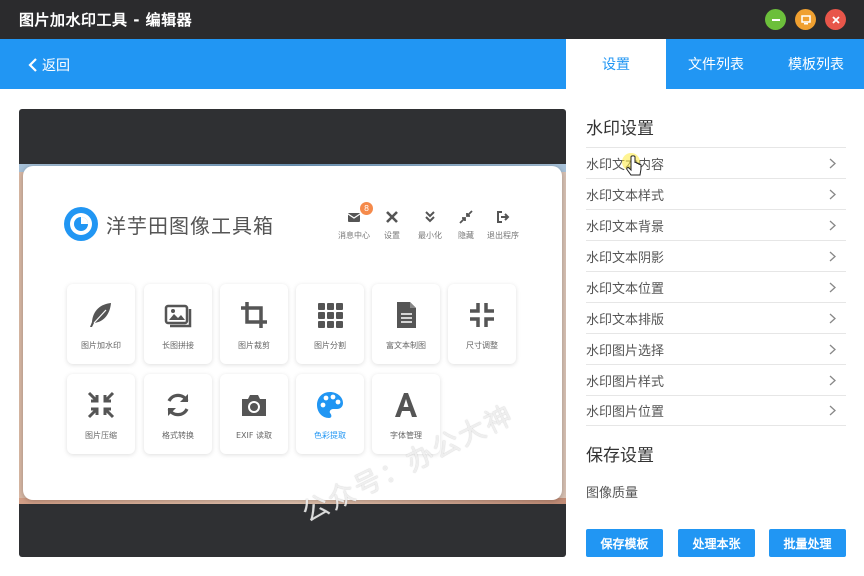  What do you see at coordinates (430, 217) in the screenshot?
I see `chevrons-down-icon` at bounding box center [430, 217].